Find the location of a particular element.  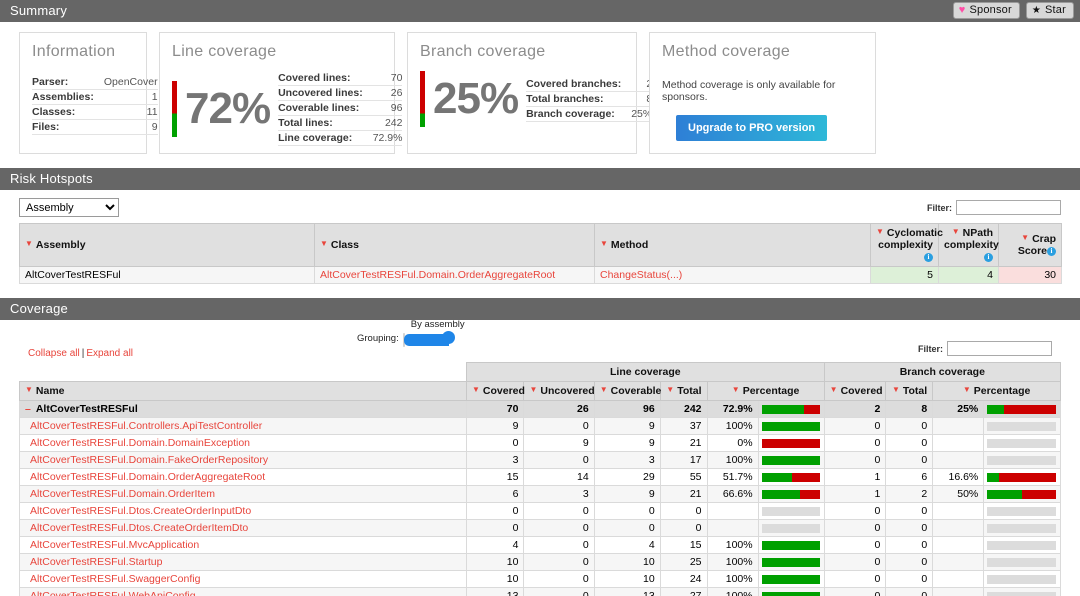

sponsor-label: Sponsor is located at coordinates (990, 10).